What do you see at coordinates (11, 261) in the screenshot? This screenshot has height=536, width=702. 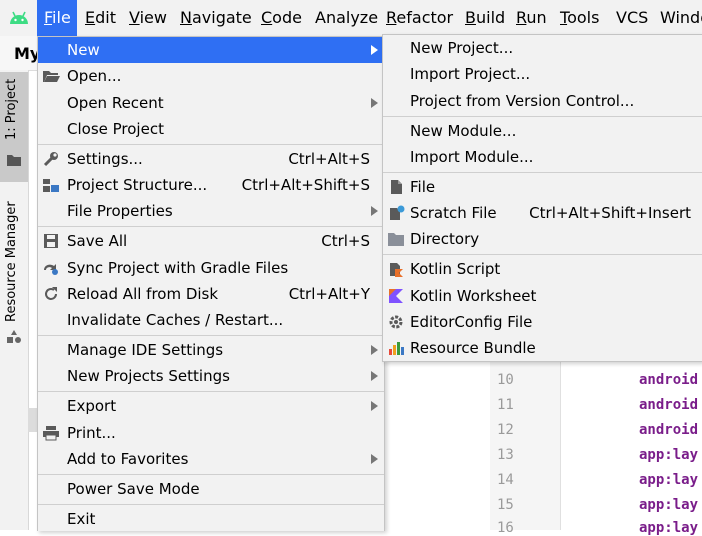 I see `resource-manager-tab-label: Resource Manager` at bounding box center [11, 261].